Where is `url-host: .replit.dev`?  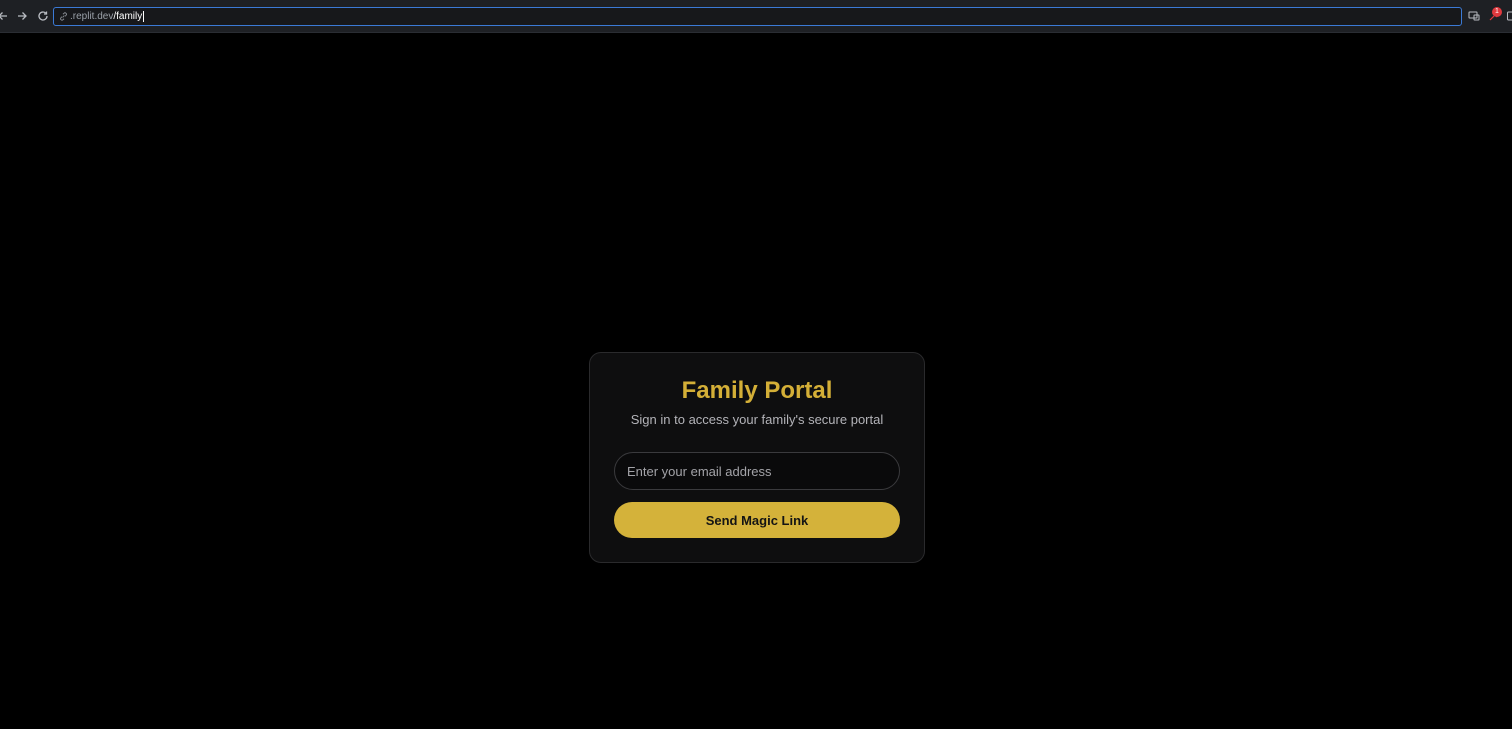
url-host: .replit.dev is located at coordinates (92, 16).